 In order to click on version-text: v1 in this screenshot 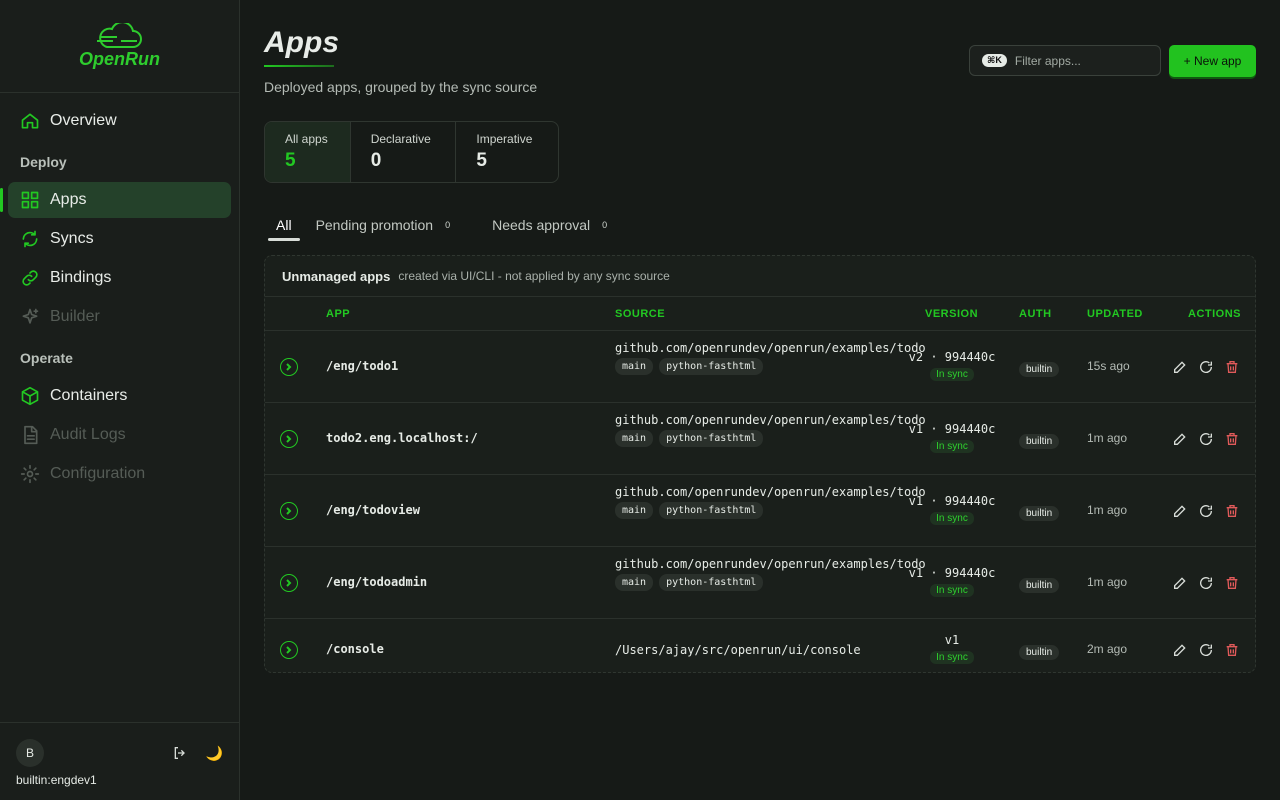, I will do `click(952, 640)`.